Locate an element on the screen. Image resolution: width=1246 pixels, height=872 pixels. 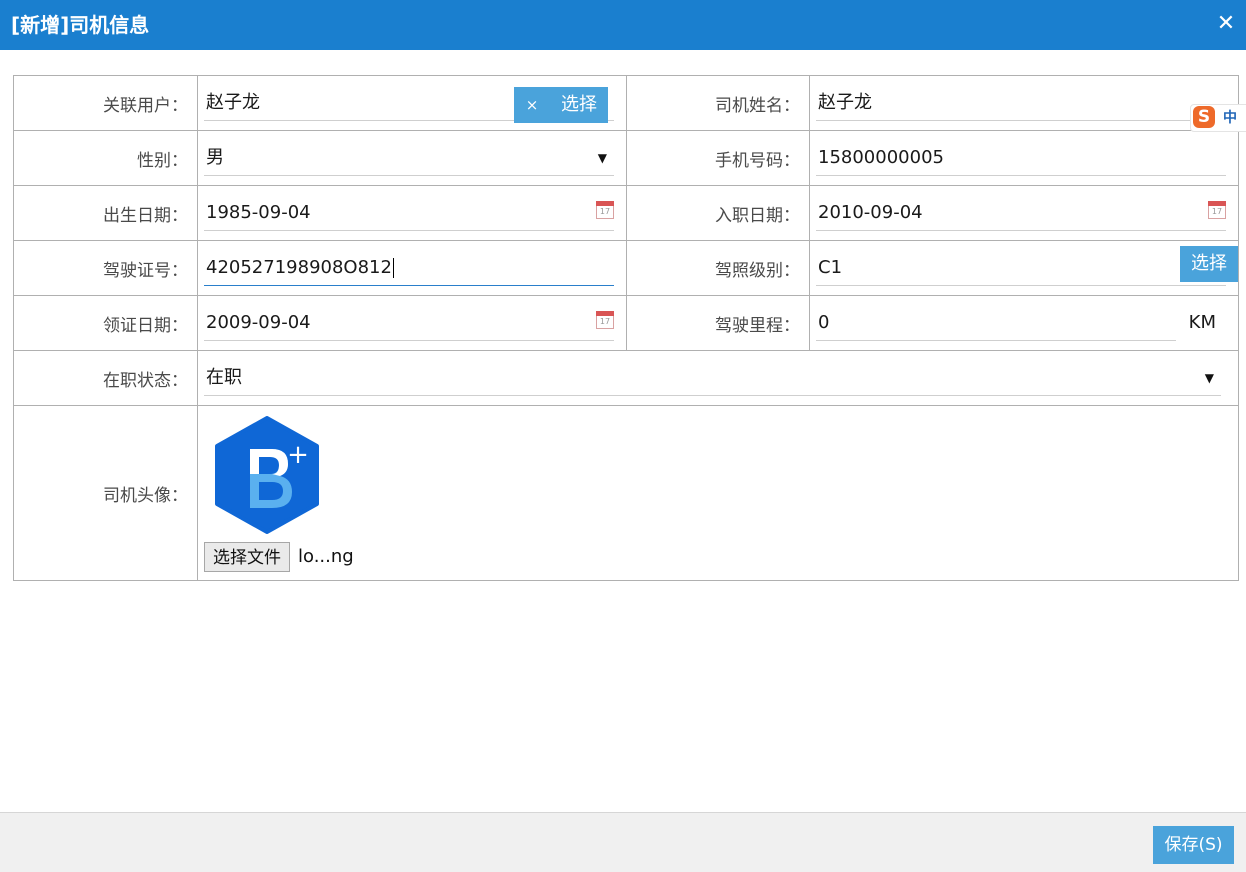
hire-date-input: 2010-09-04 17 is located at coordinates (1021, 213).